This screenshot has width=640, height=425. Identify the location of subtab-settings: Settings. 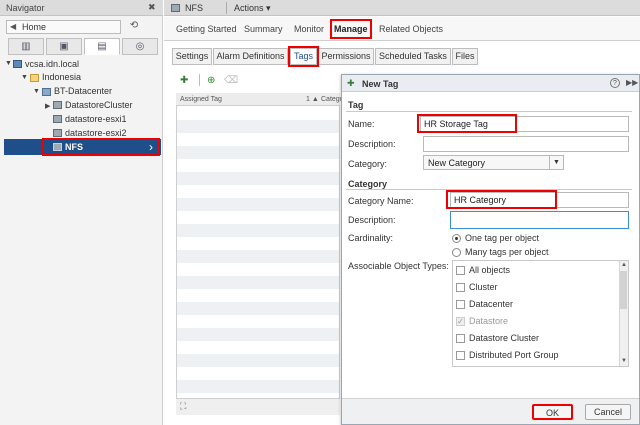
(192, 56).